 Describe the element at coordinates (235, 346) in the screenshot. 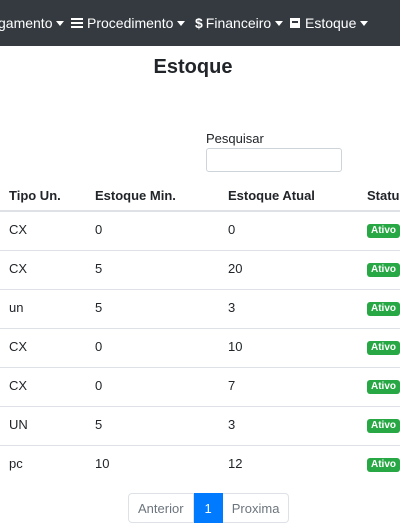

I see `cell-estoque-atual: 10` at that location.